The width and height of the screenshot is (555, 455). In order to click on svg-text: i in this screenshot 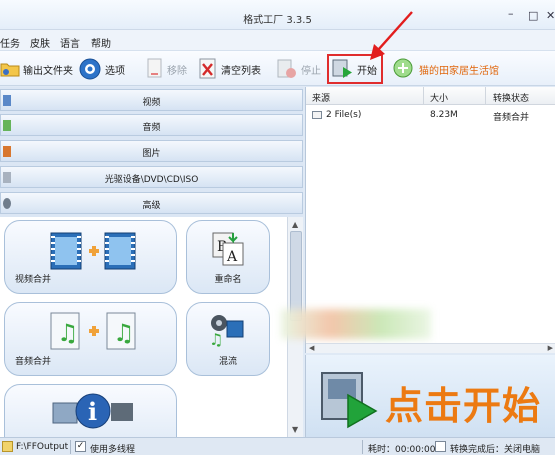, I will do `click(92, 411)`.